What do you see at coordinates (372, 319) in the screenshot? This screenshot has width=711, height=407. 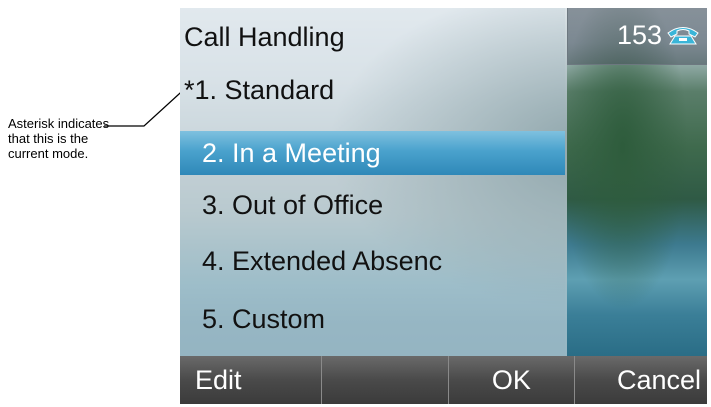 I see `menu-item-custom: 5. Custom` at bounding box center [372, 319].